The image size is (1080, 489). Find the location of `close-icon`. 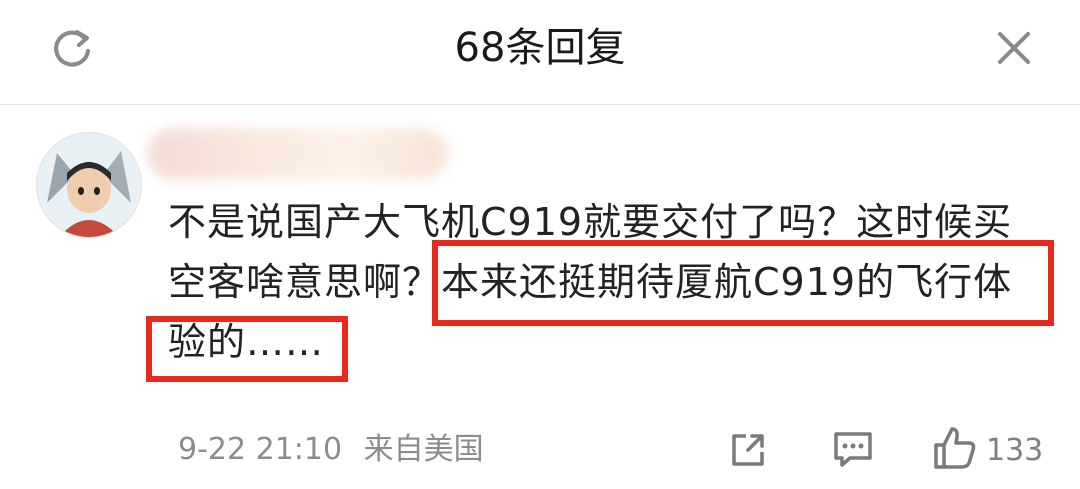

close-icon is located at coordinates (1014, 48).